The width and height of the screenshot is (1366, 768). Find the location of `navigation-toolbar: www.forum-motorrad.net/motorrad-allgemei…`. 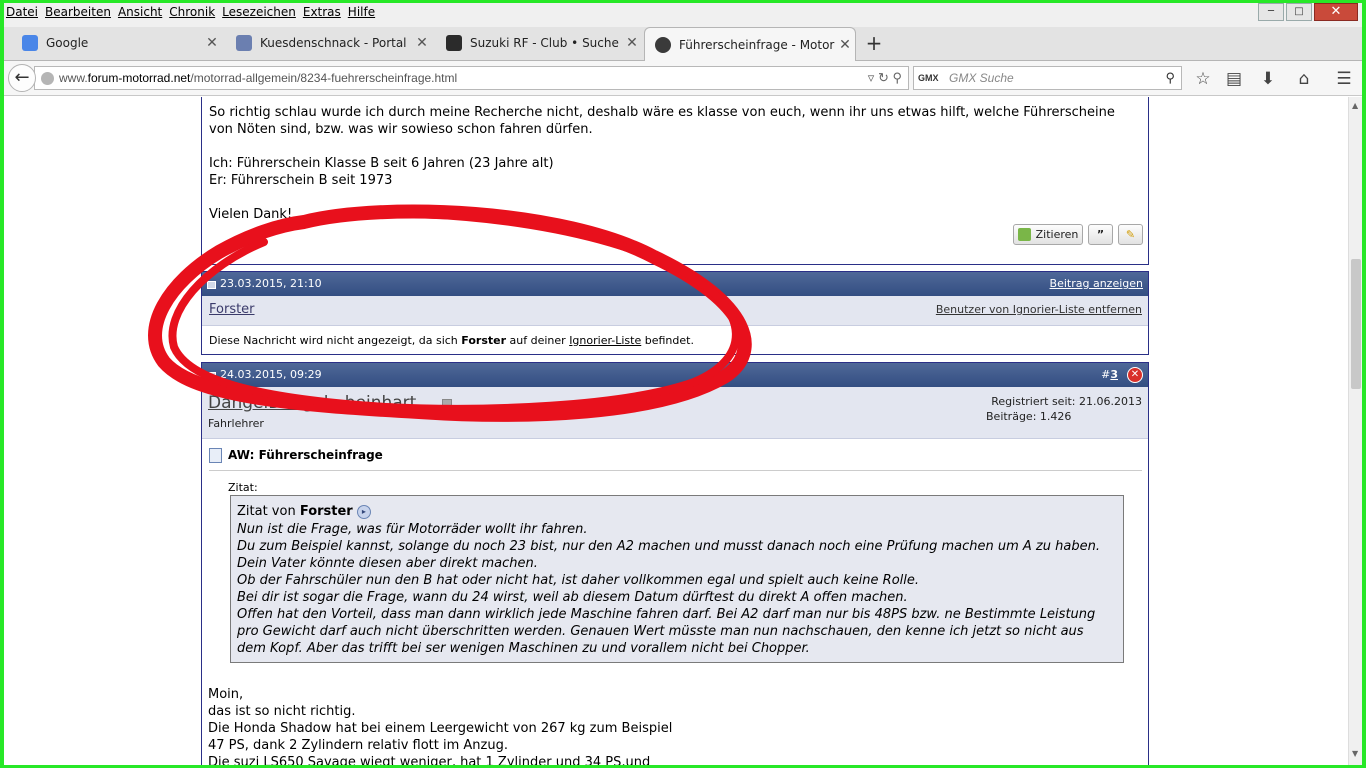

navigation-toolbar: www.forum-motorrad.net/motorrad-allgemei… is located at coordinates (683, 78).